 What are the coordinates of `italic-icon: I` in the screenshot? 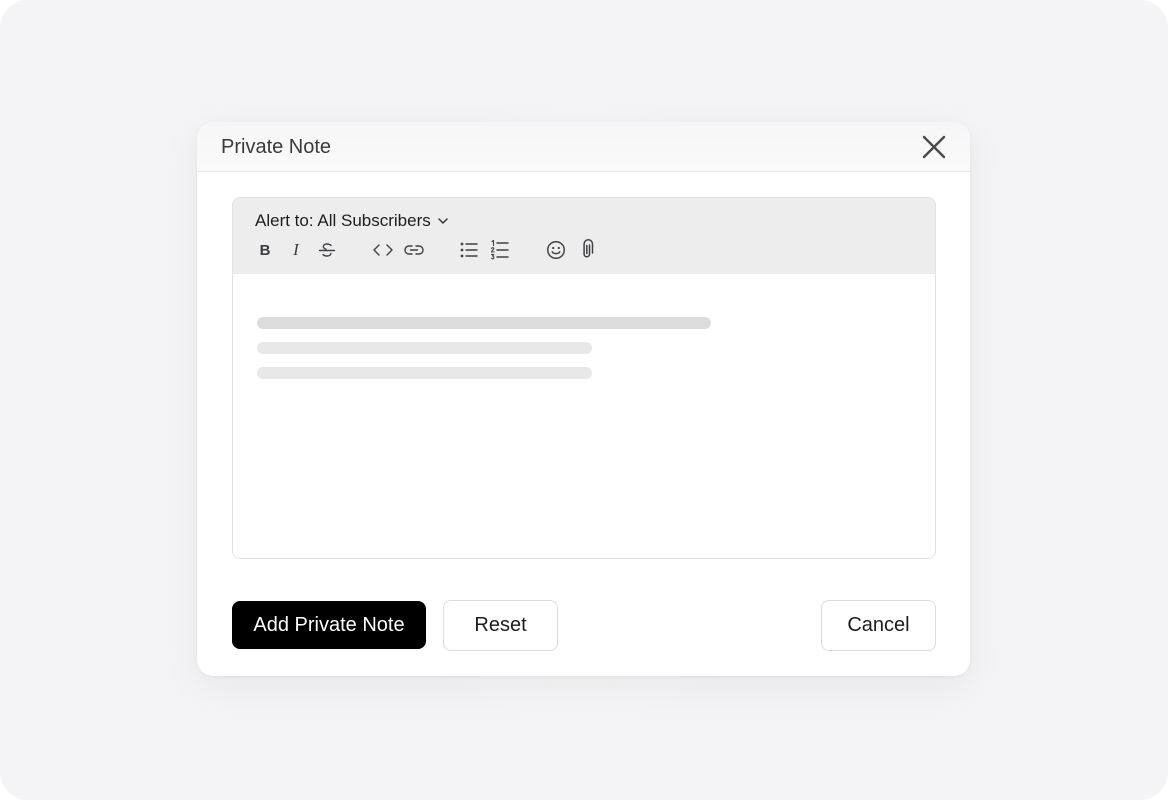 It's located at (296, 249).